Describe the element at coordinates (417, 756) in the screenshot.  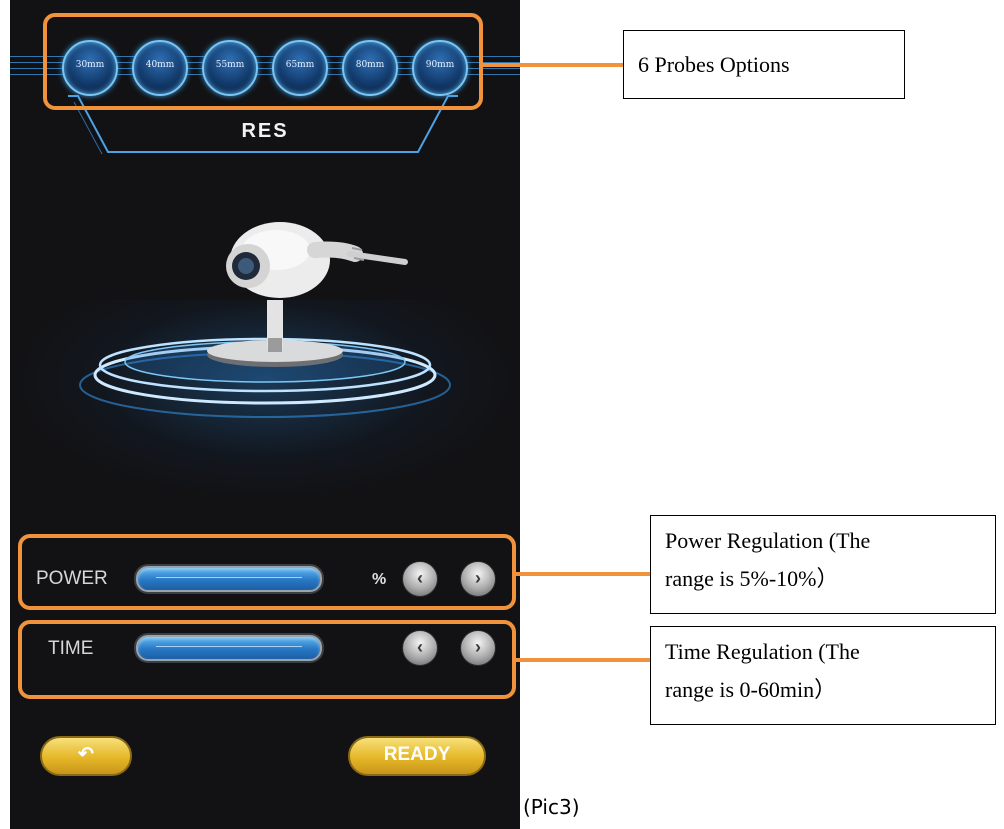
I see `ready-button: READY` at that location.